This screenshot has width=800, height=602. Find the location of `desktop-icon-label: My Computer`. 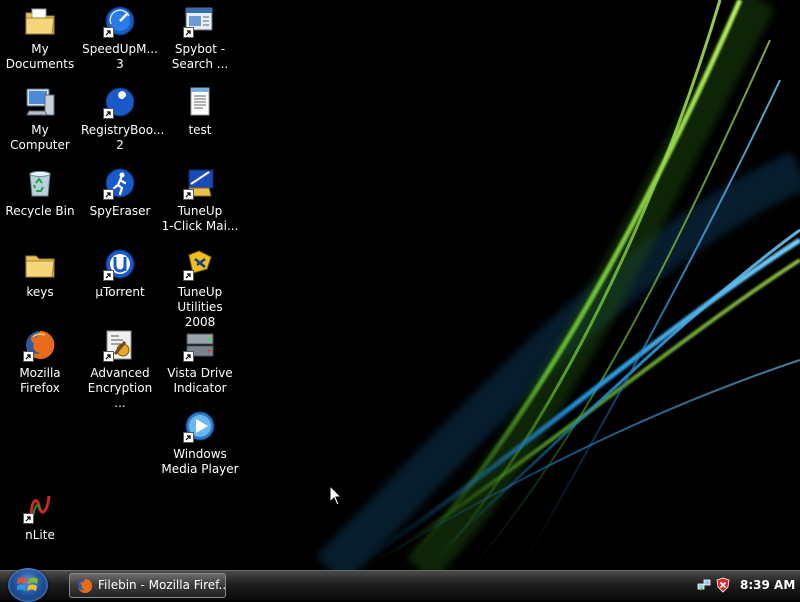

desktop-icon-label: My Computer is located at coordinates (40, 137).